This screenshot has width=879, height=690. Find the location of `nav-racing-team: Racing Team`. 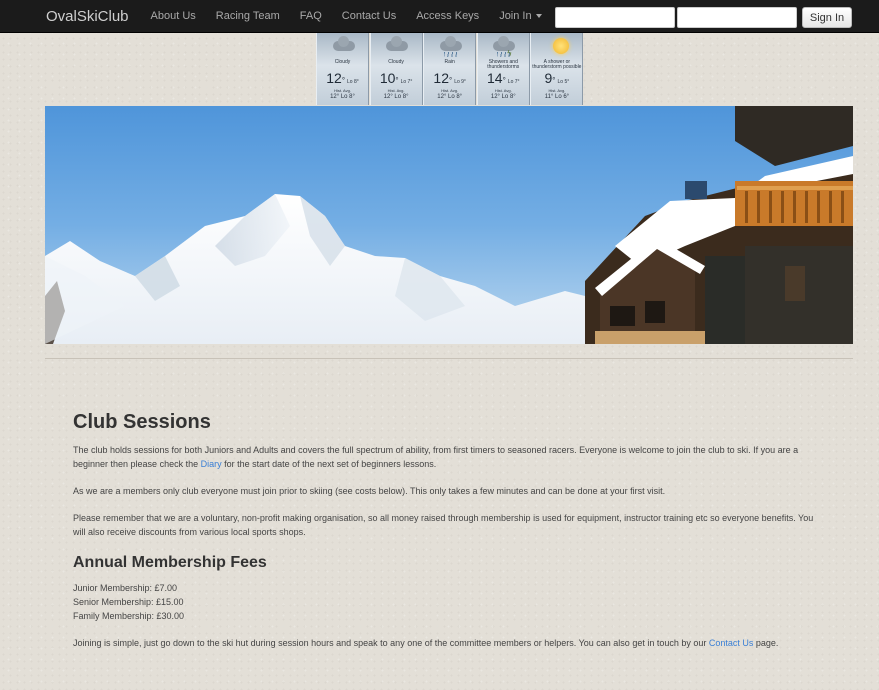

nav-racing-team: Racing Team is located at coordinates (248, 16).